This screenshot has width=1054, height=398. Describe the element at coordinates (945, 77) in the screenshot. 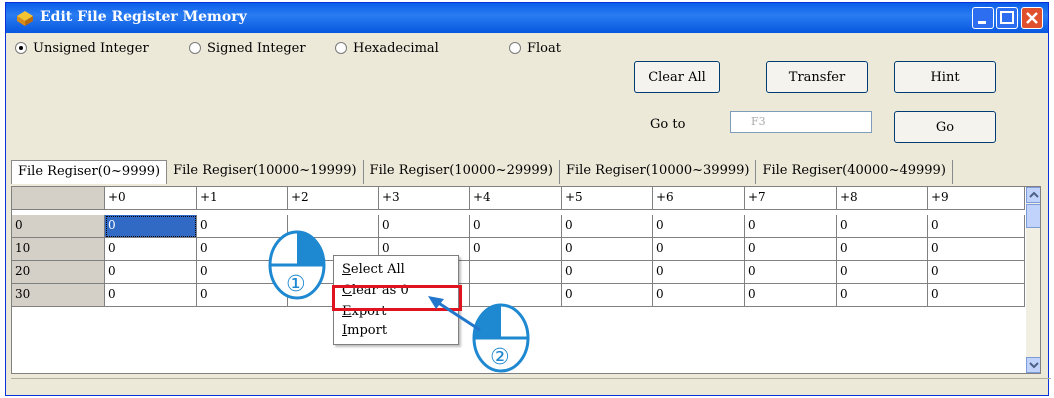

I see `hint-button: Hint` at that location.